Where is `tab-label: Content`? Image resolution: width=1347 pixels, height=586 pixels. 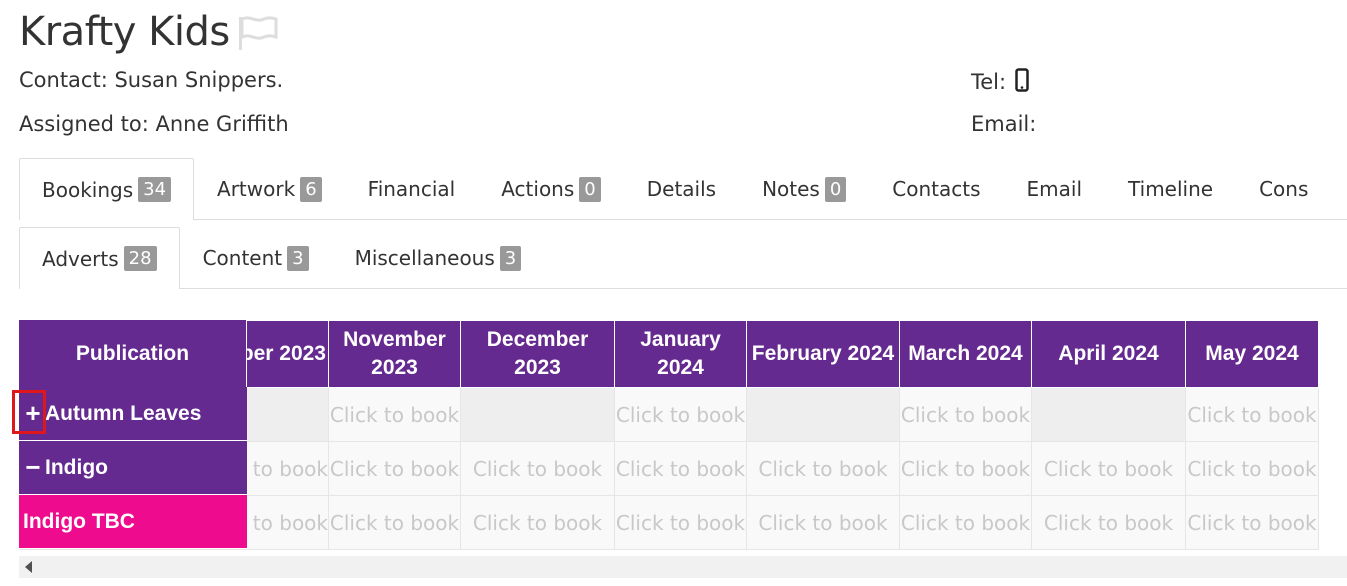 tab-label: Content is located at coordinates (242, 258).